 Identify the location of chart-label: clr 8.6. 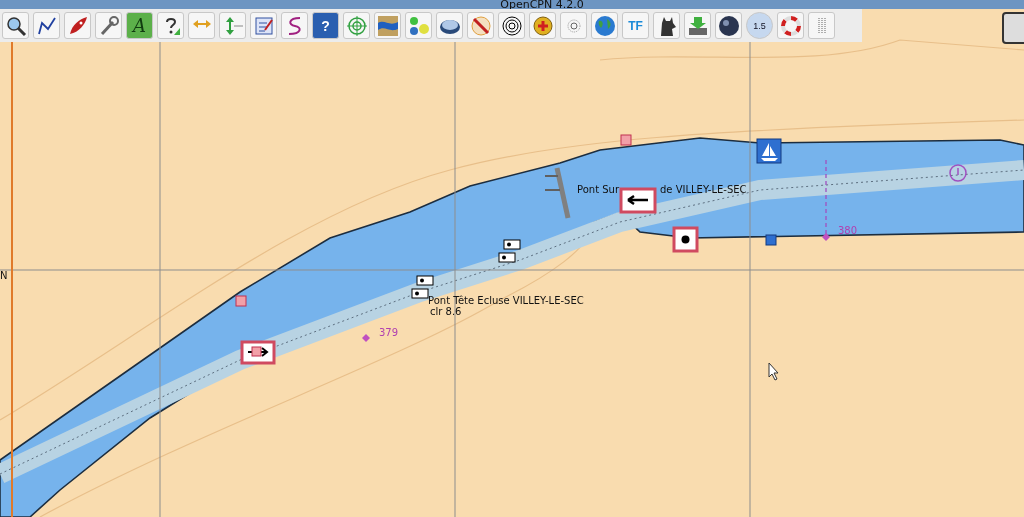
(446, 311).